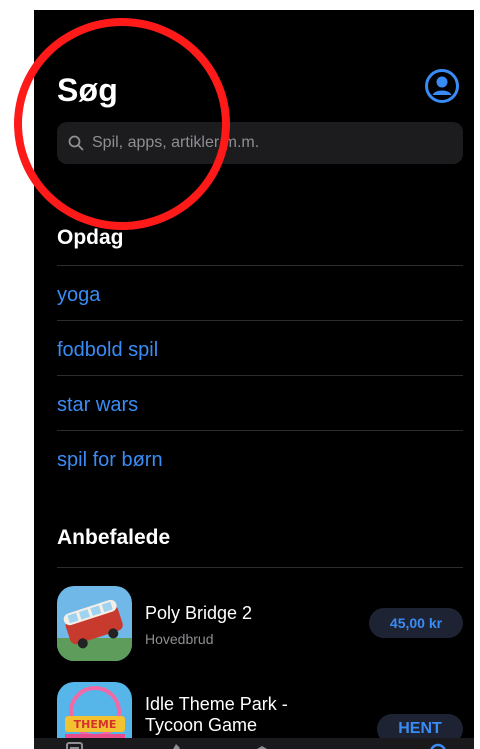 The height and width of the screenshot is (749, 480). I want to click on discover-item-yoga: yoga, so click(78, 295).